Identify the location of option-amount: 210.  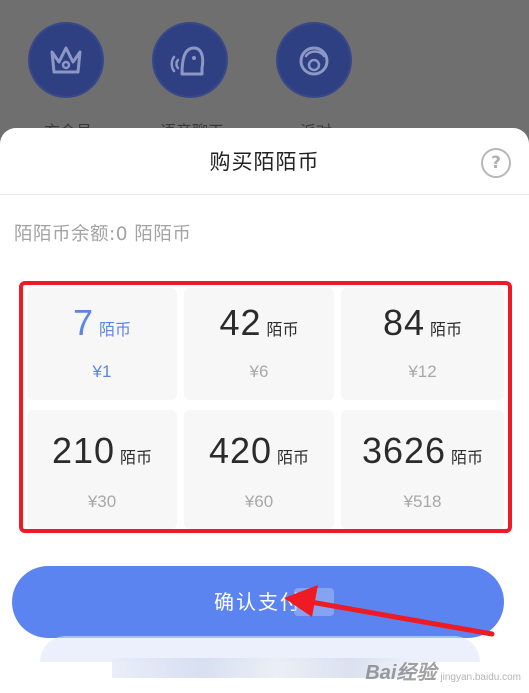
(83, 450).